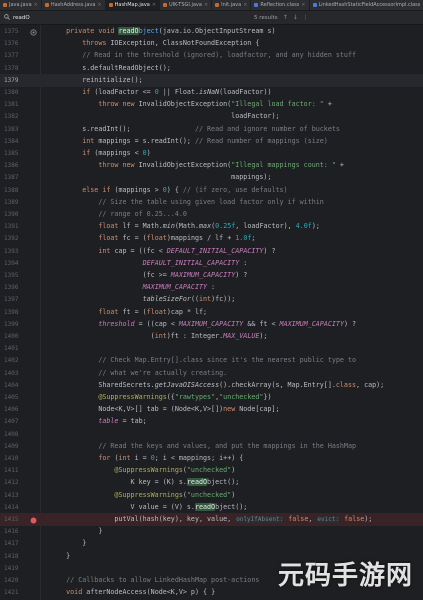 The image size is (423, 600). What do you see at coordinates (232, 5) in the screenshot?
I see `editor-tab: Init.java ×` at bounding box center [232, 5].